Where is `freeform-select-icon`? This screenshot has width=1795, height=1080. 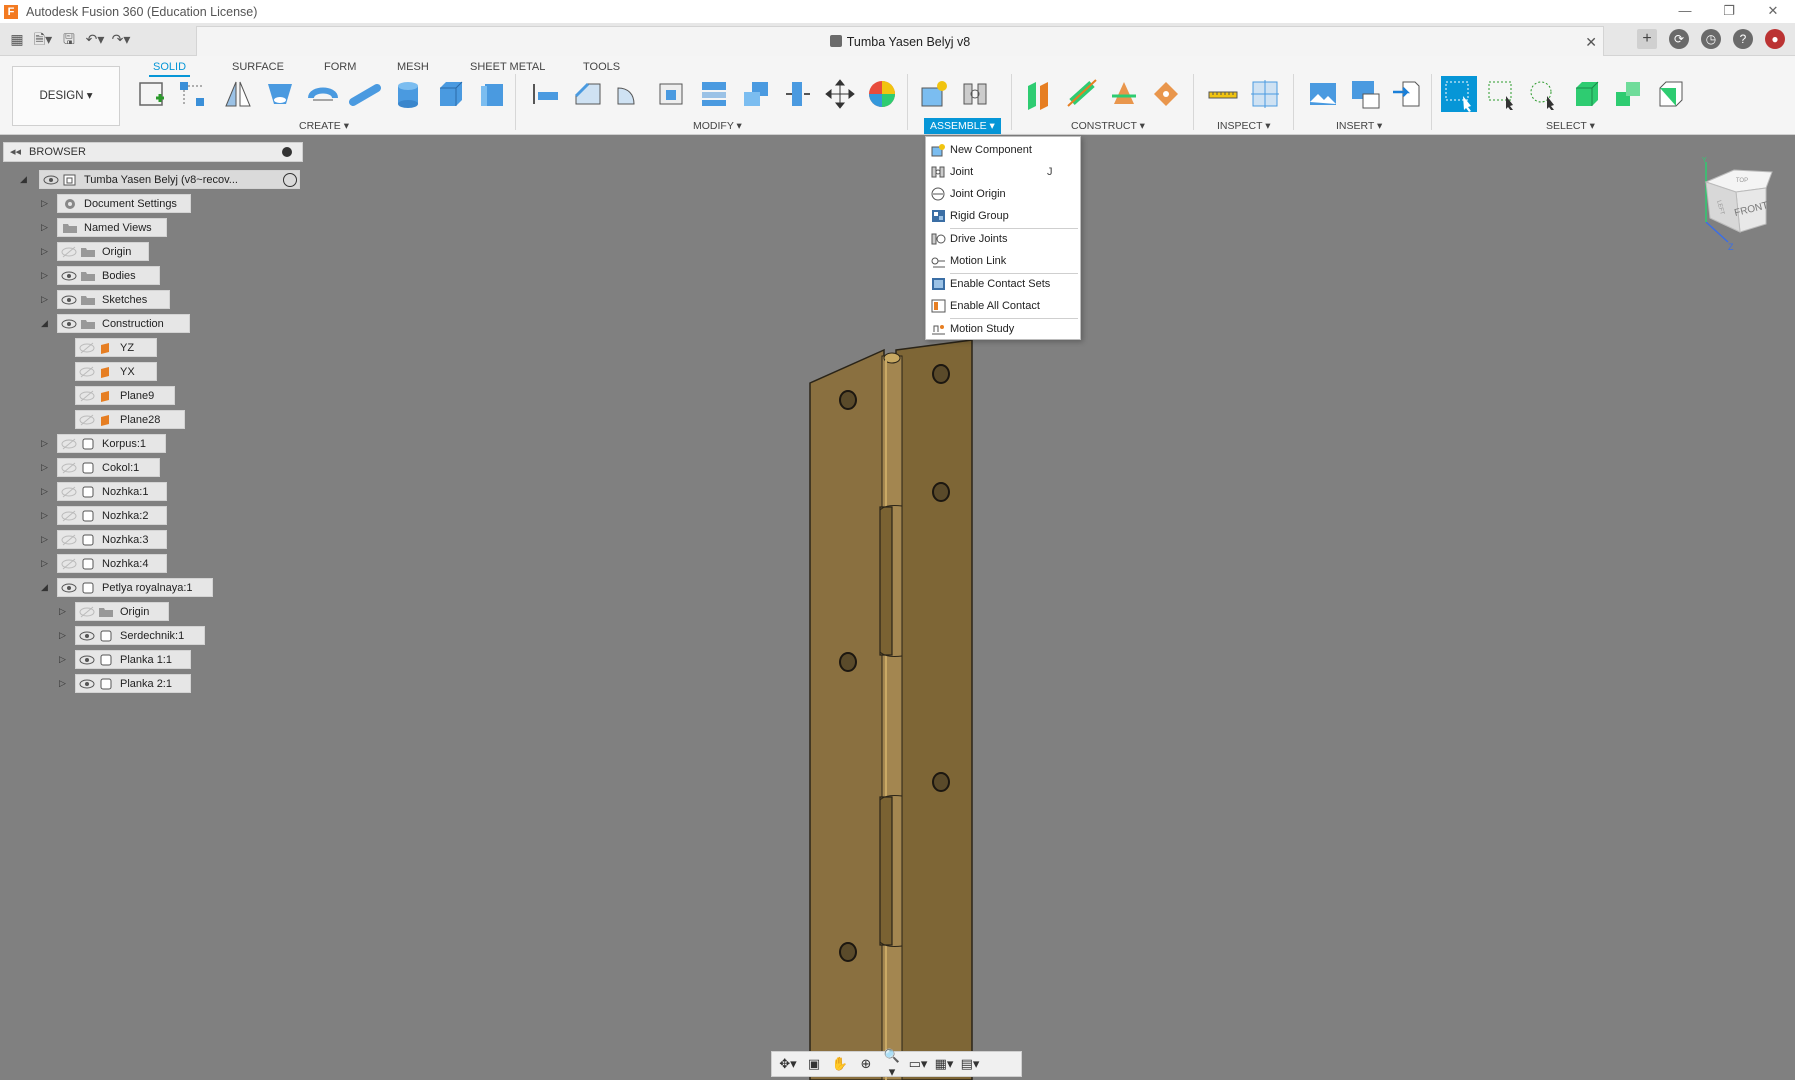
freeform-select-icon is located at coordinates (1502, 94).